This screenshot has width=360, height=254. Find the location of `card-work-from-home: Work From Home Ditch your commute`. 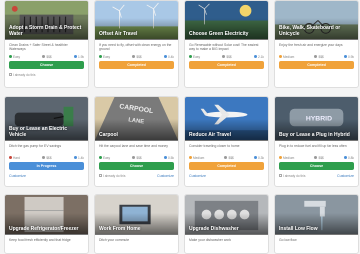

card-work-from-home: Work From Home Ditch your commute is located at coordinates (136, 224).